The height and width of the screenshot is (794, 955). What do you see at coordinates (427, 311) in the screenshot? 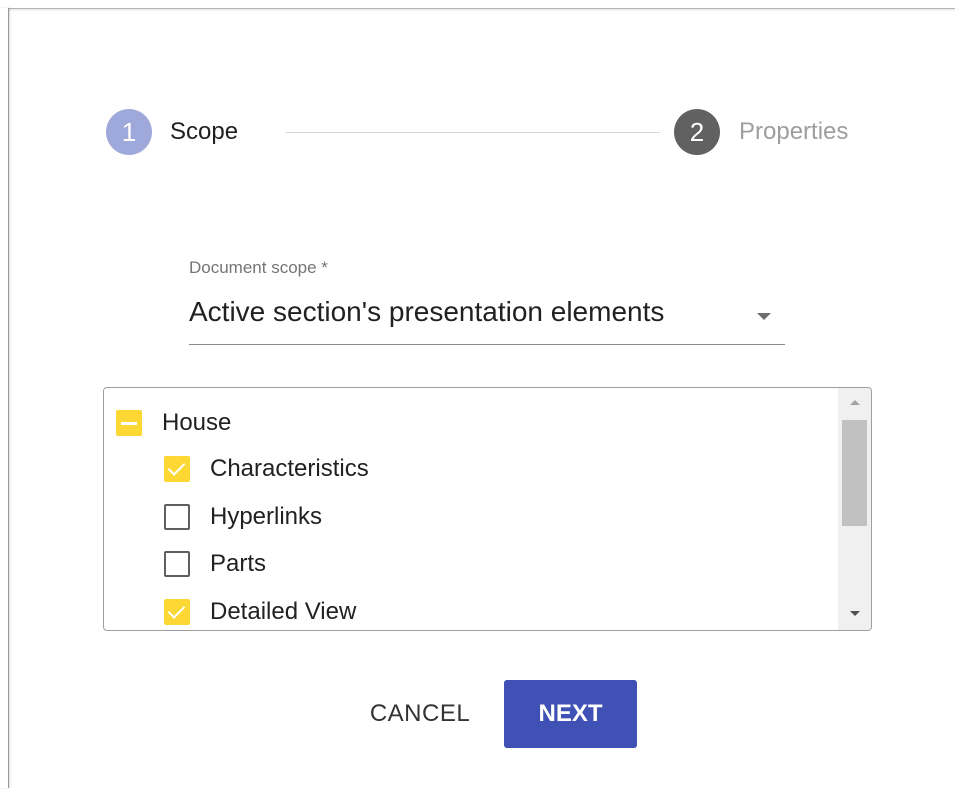
I see `document-scope-value: Active section's presentation elements` at bounding box center [427, 311].